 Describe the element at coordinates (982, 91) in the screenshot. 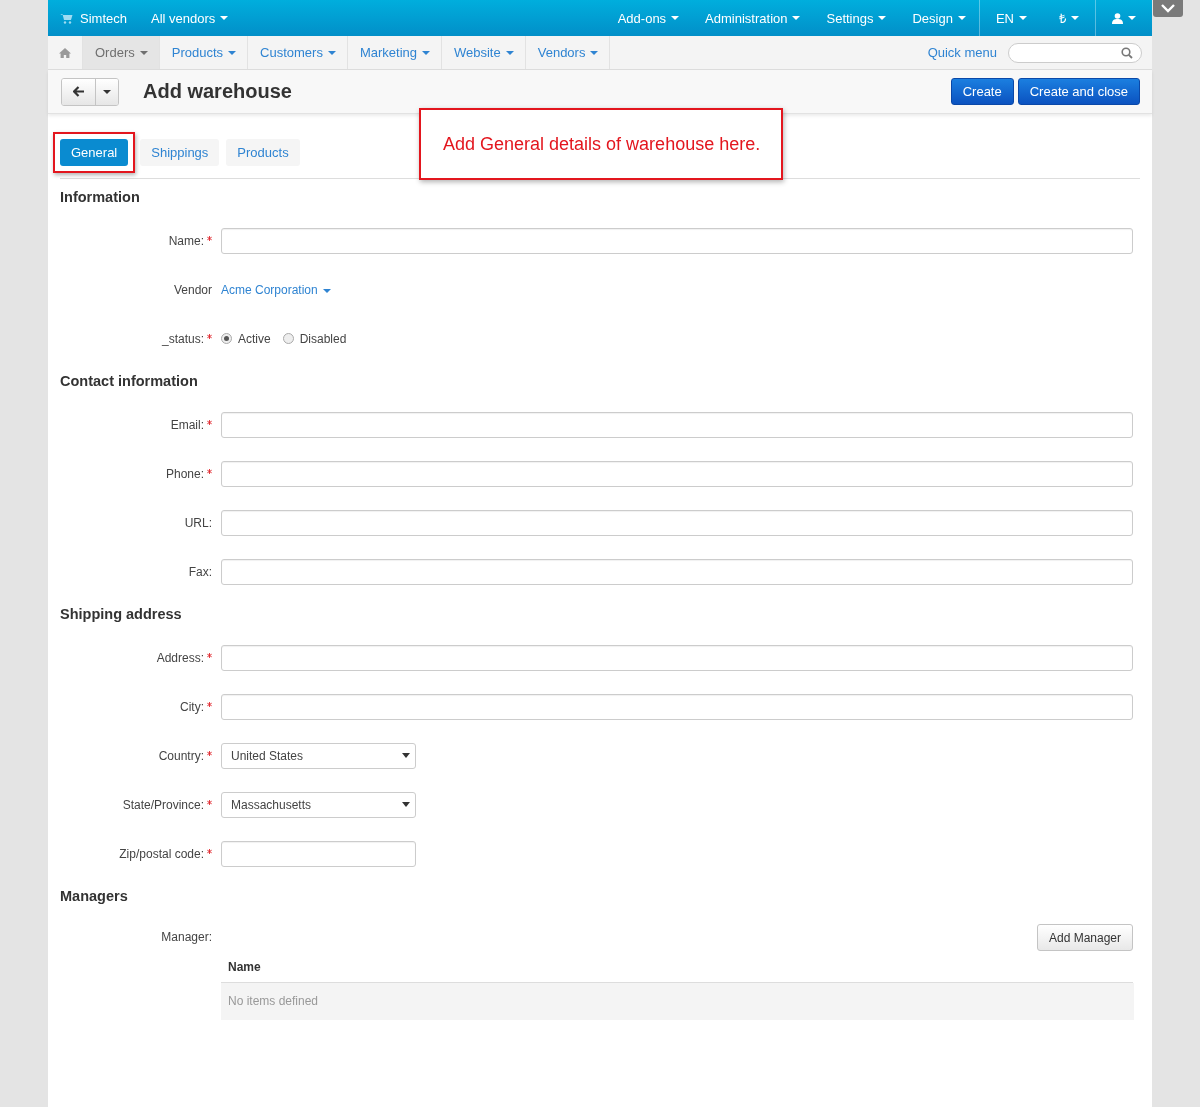

I see `create-button: Create` at that location.